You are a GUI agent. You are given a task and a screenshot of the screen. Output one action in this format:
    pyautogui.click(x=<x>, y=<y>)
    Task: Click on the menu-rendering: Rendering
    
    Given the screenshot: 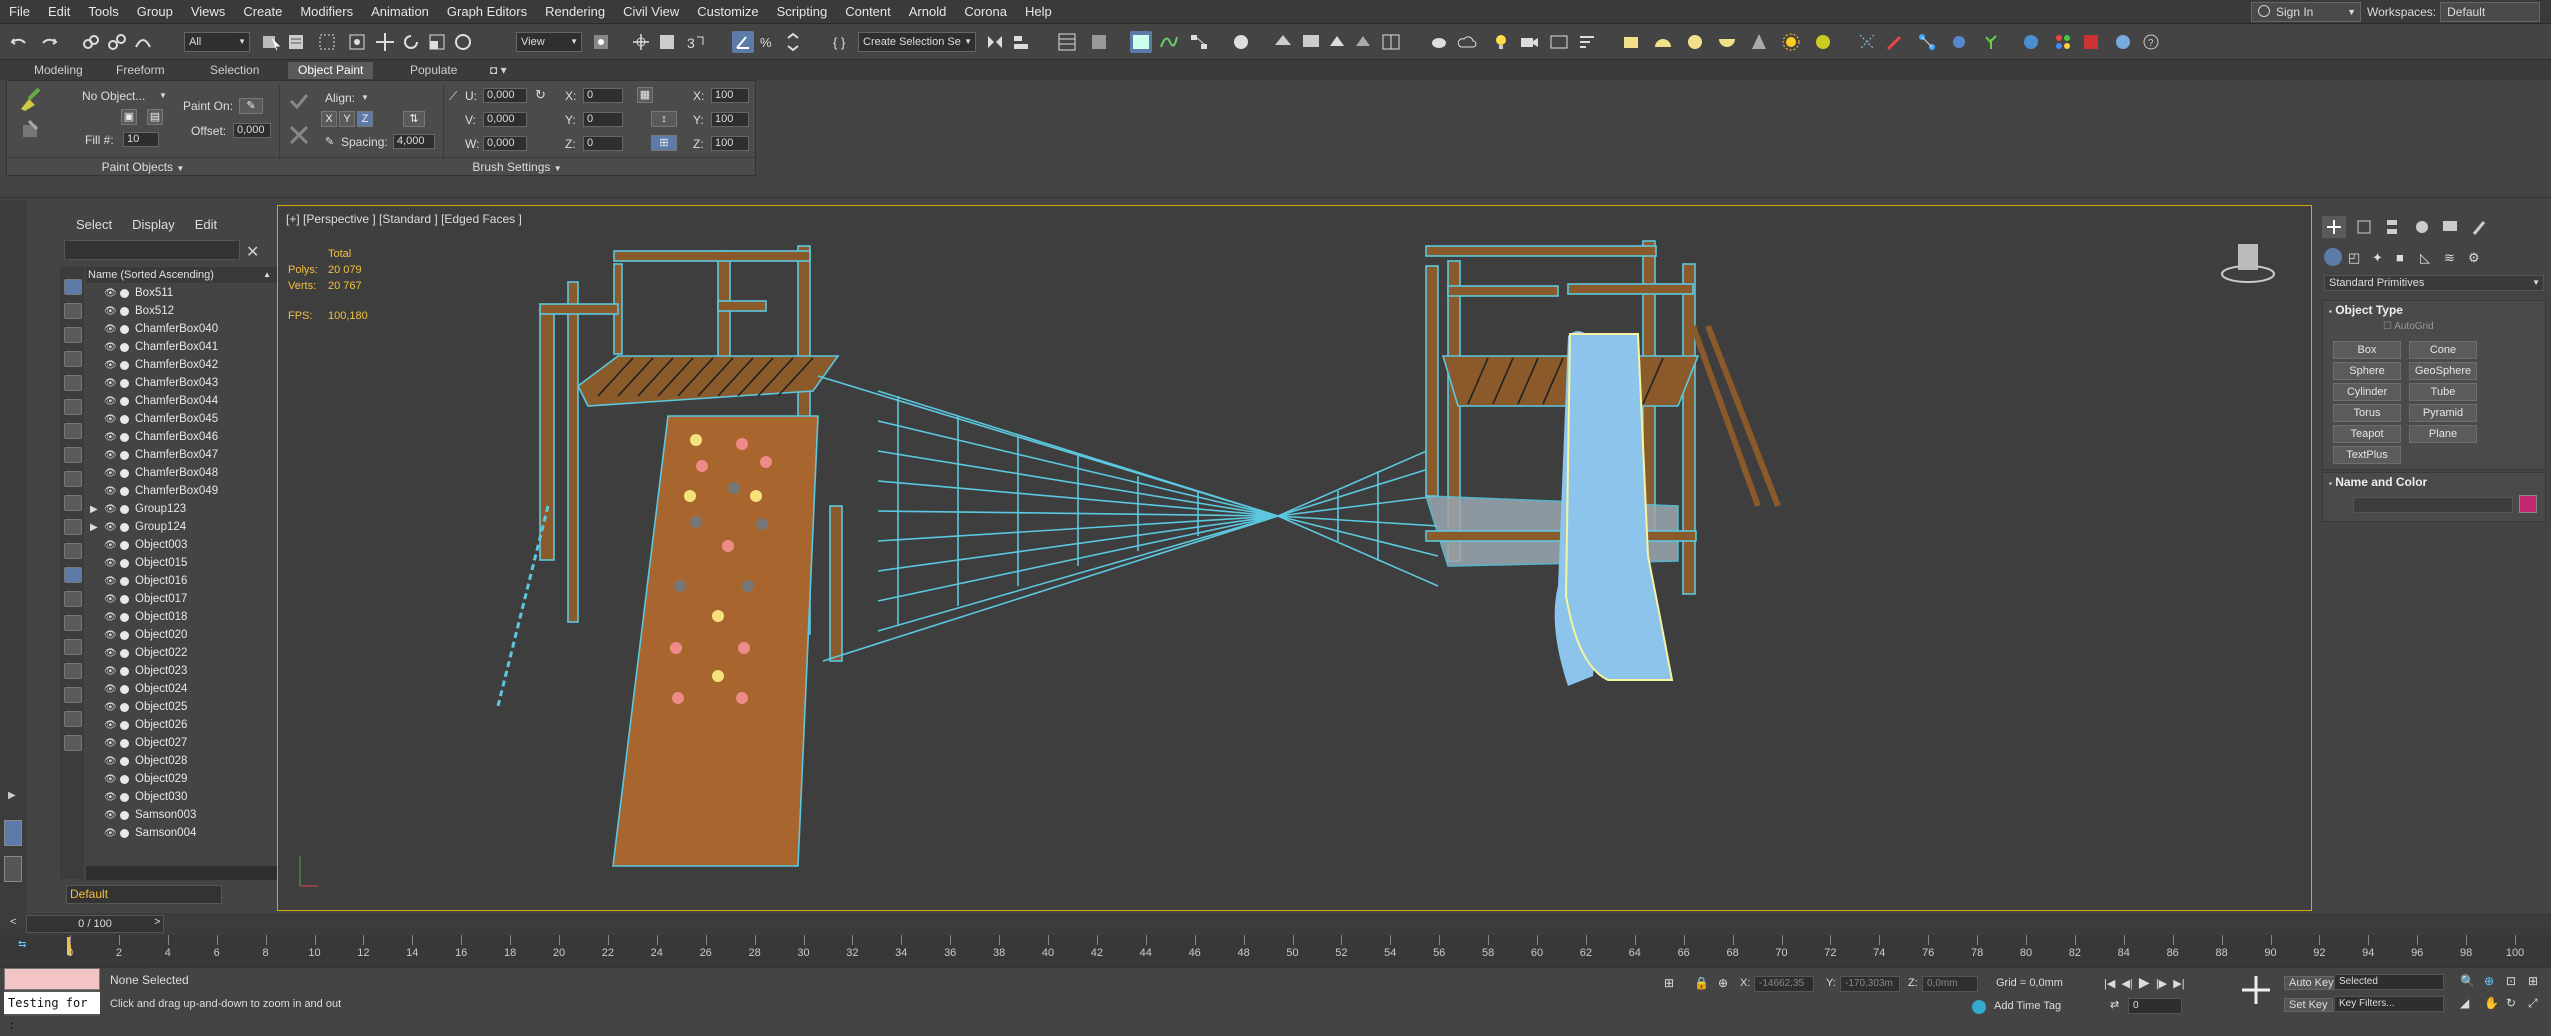 What is the action you would take?
    pyautogui.click(x=575, y=11)
    